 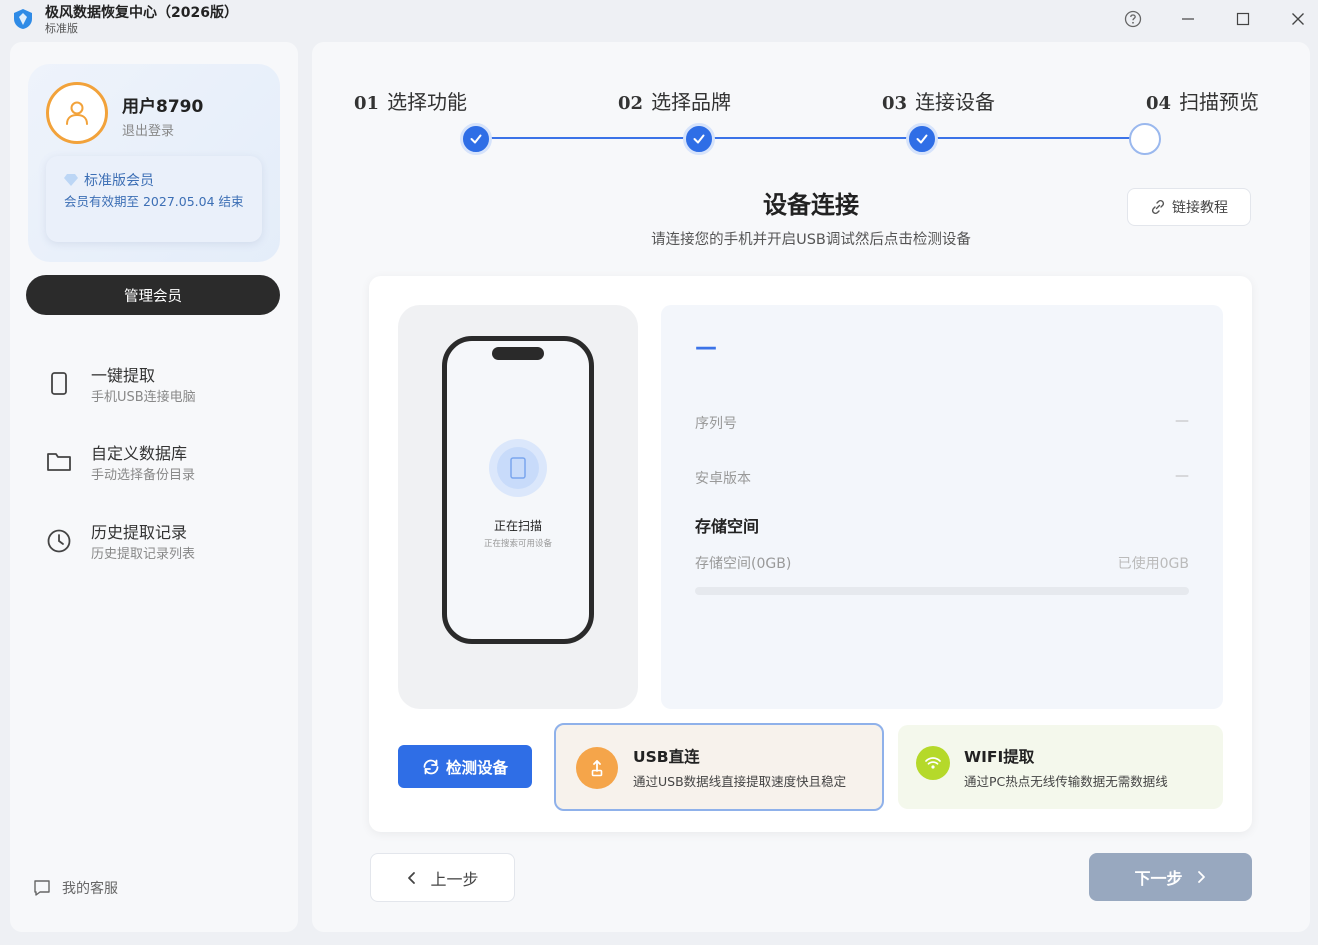 I want to click on wifi-icon, so click(x=933, y=763).